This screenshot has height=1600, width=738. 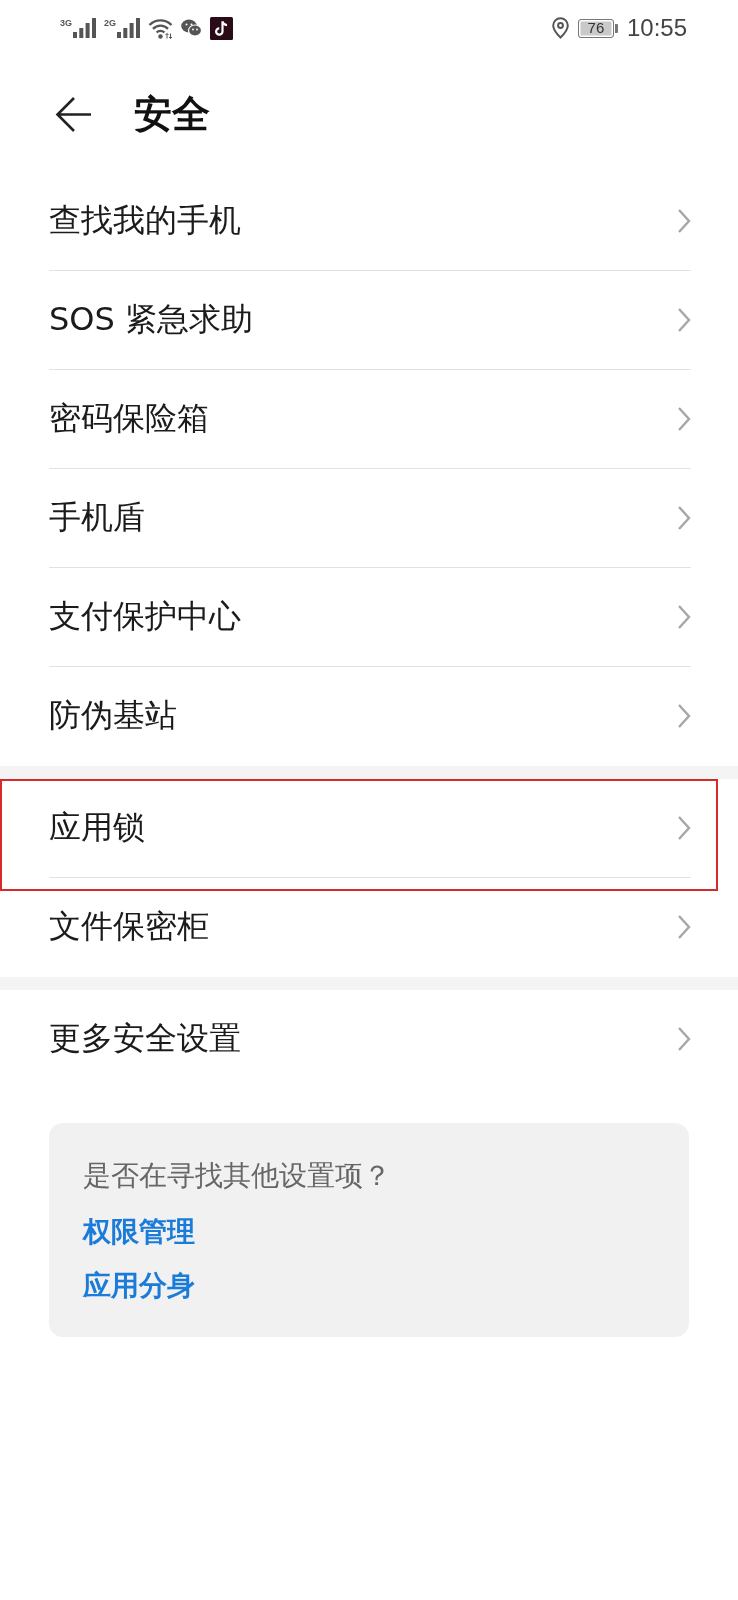 What do you see at coordinates (66, 23) in the screenshot?
I see `network-type-label: 3G` at bounding box center [66, 23].